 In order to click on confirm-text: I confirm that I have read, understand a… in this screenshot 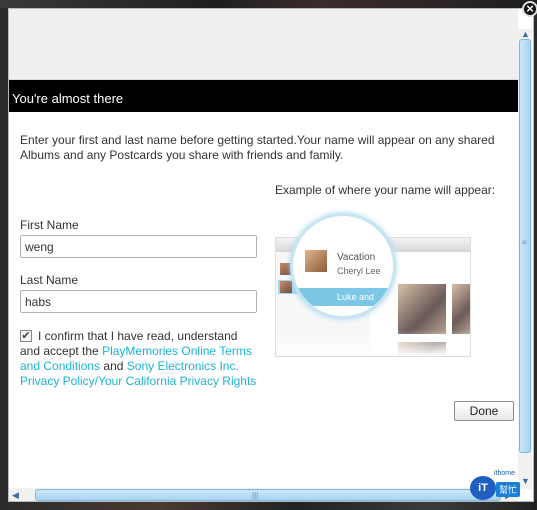, I will do `click(140, 359)`.